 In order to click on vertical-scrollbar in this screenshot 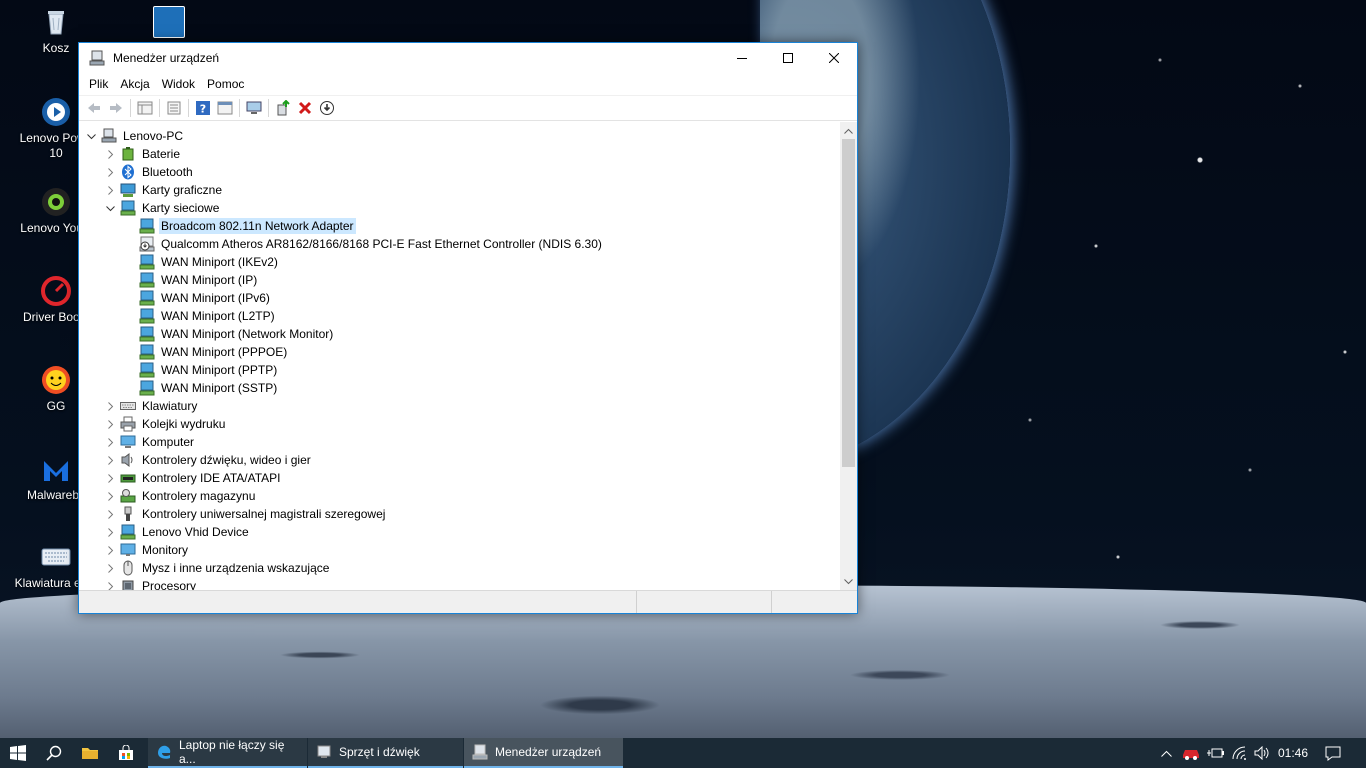, I will do `click(848, 356)`.